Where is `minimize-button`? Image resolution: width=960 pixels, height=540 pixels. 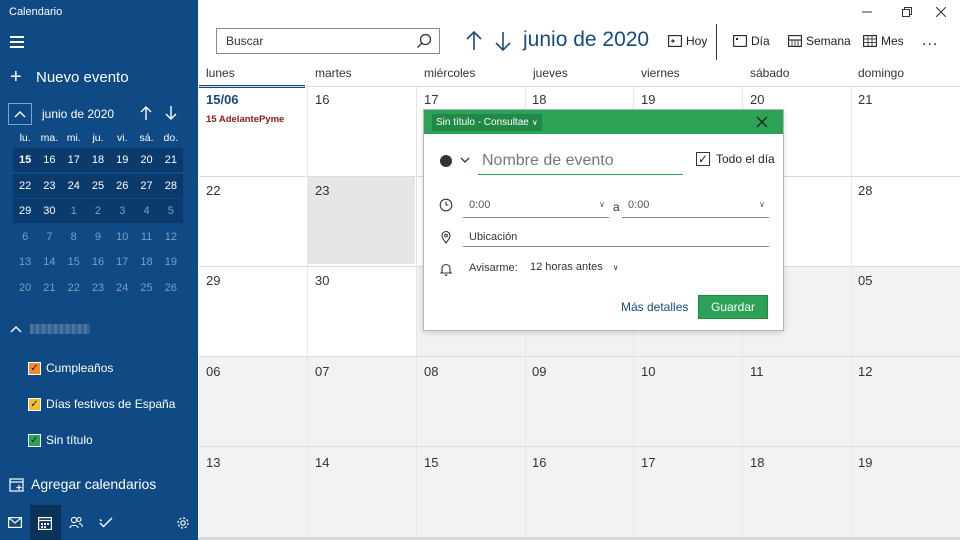
minimize-button is located at coordinates (867, 12).